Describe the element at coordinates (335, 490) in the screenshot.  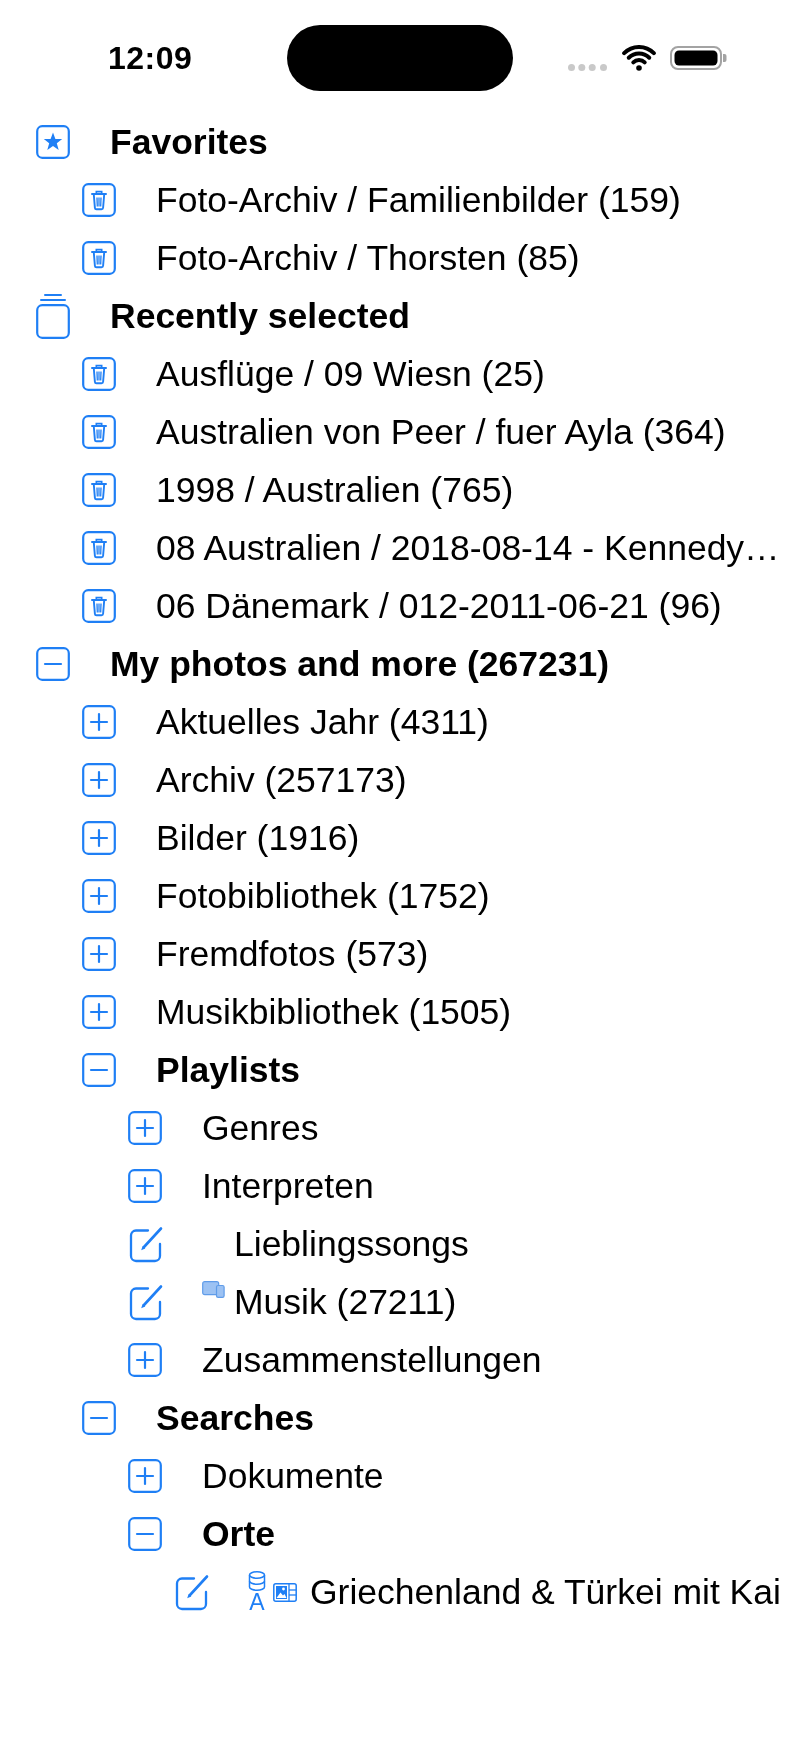
I see `album-item: 1998 / Australien (765)` at that location.